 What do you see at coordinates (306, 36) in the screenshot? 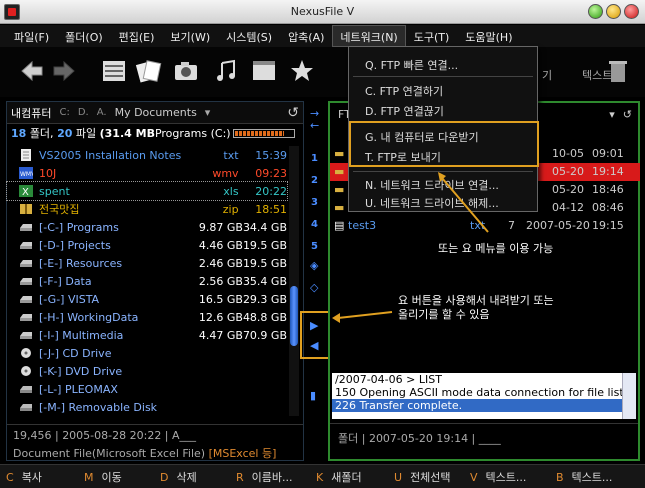
I see `menu-compress: 압축(A)` at bounding box center [306, 36].